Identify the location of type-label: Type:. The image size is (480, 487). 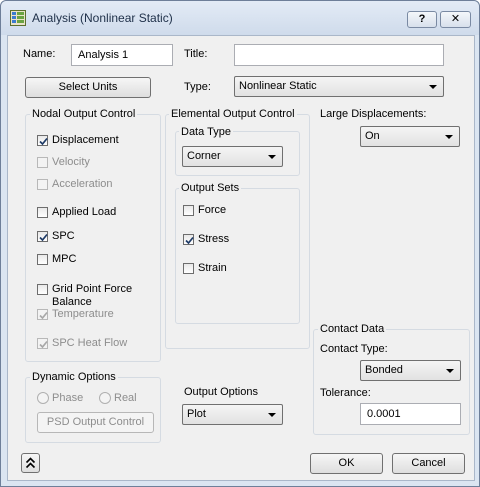
(197, 87).